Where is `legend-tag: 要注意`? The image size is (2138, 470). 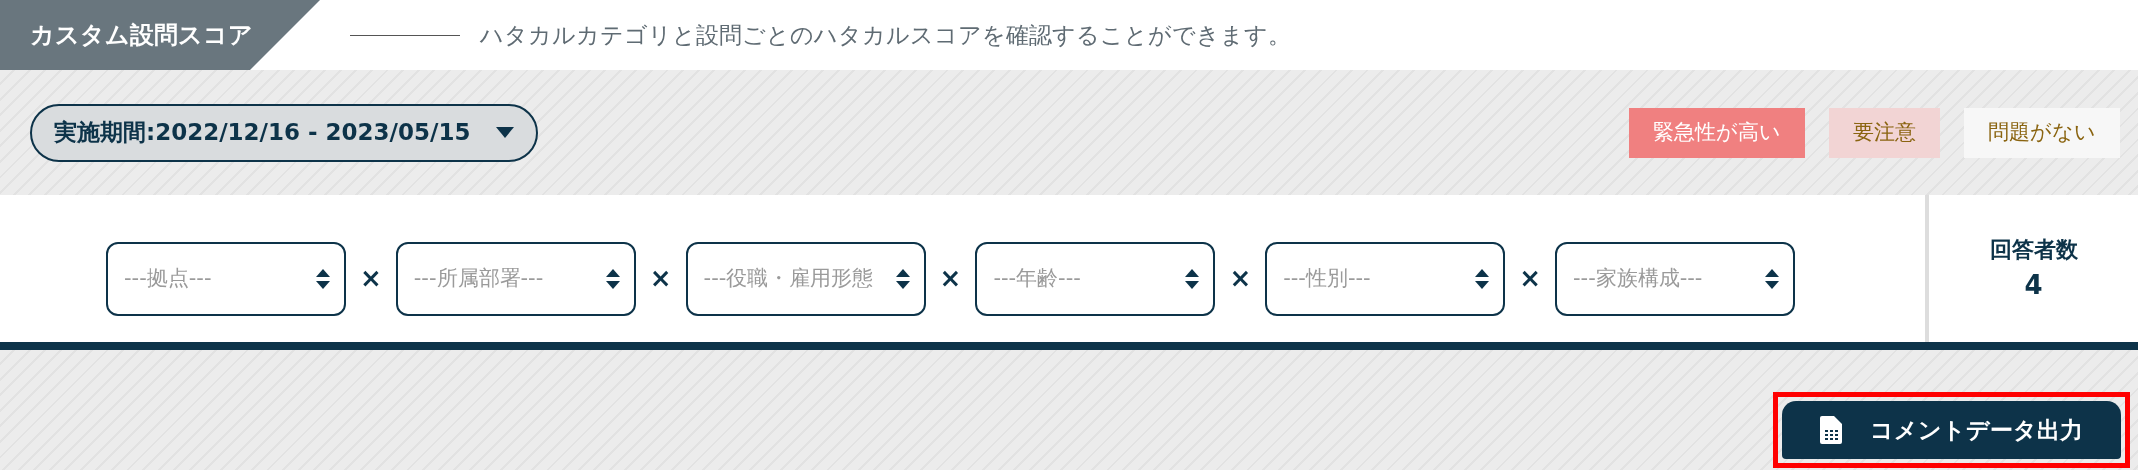
legend-tag: 要注意 is located at coordinates (1884, 132).